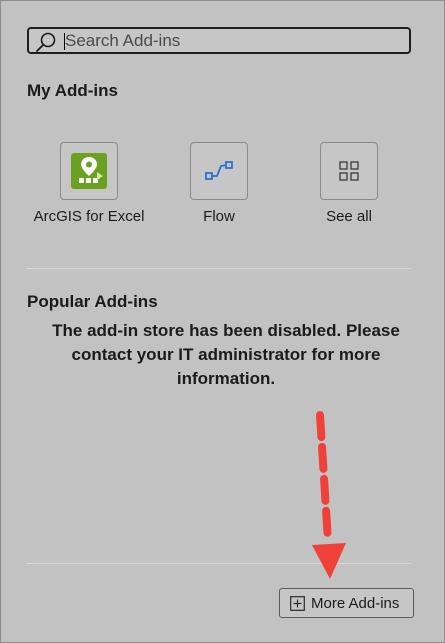  What do you see at coordinates (355, 603) in the screenshot?
I see `more-addins-label: More Add-ins` at bounding box center [355, 603].